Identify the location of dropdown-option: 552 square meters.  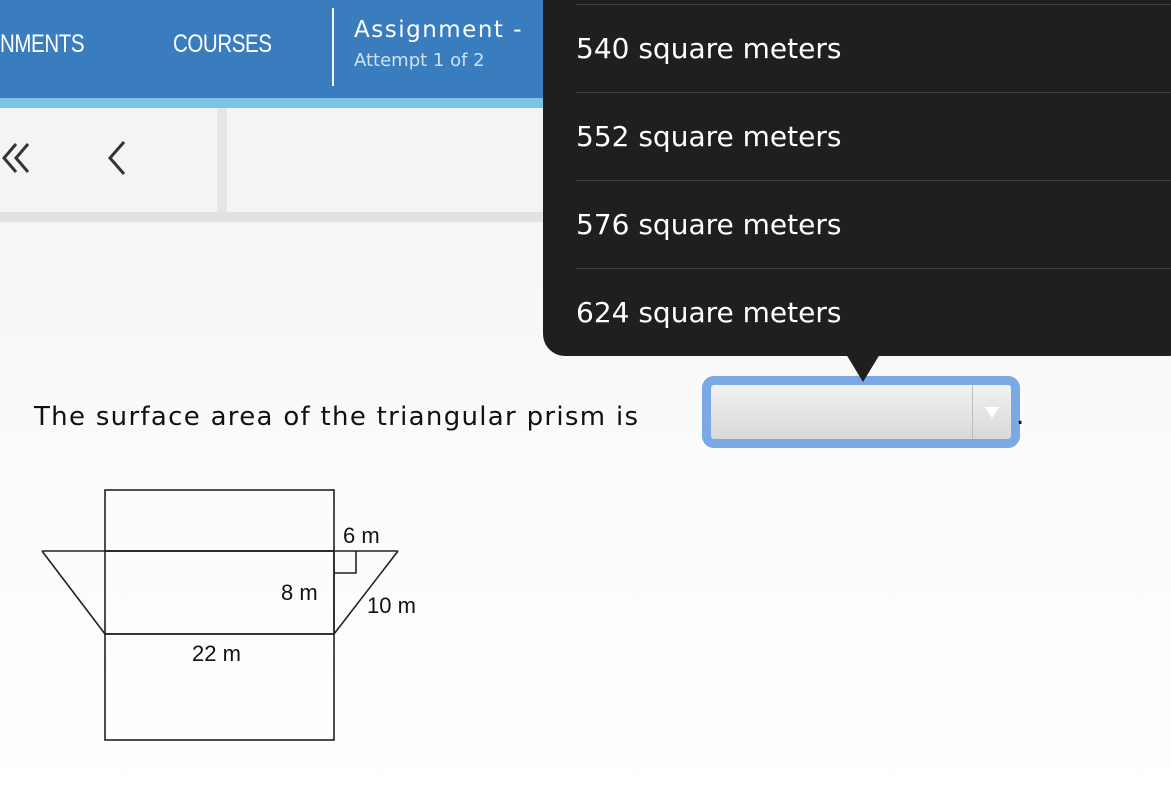
(873, 137).